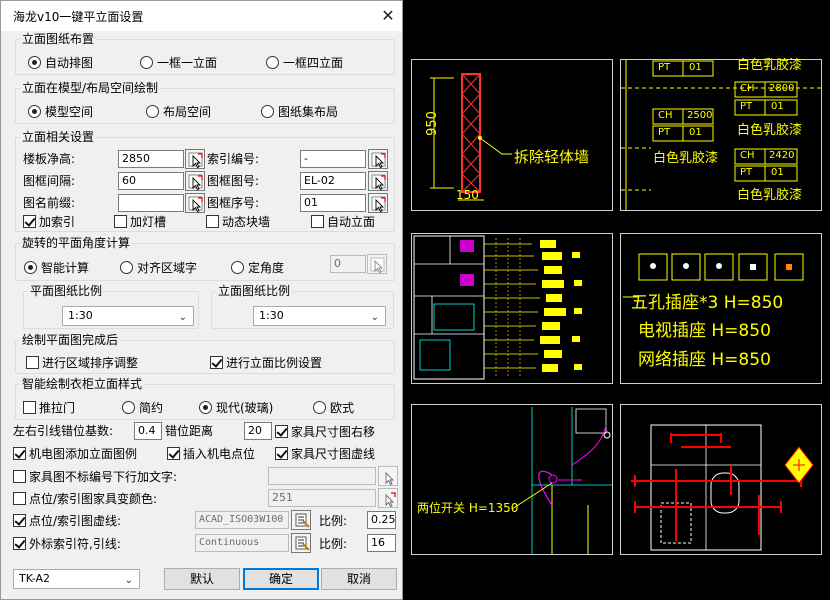 This screenshot has width=830, height=600. Describe the element at coordinates (322, 498) in the screenshot. I see `color-input: 251` at that location.